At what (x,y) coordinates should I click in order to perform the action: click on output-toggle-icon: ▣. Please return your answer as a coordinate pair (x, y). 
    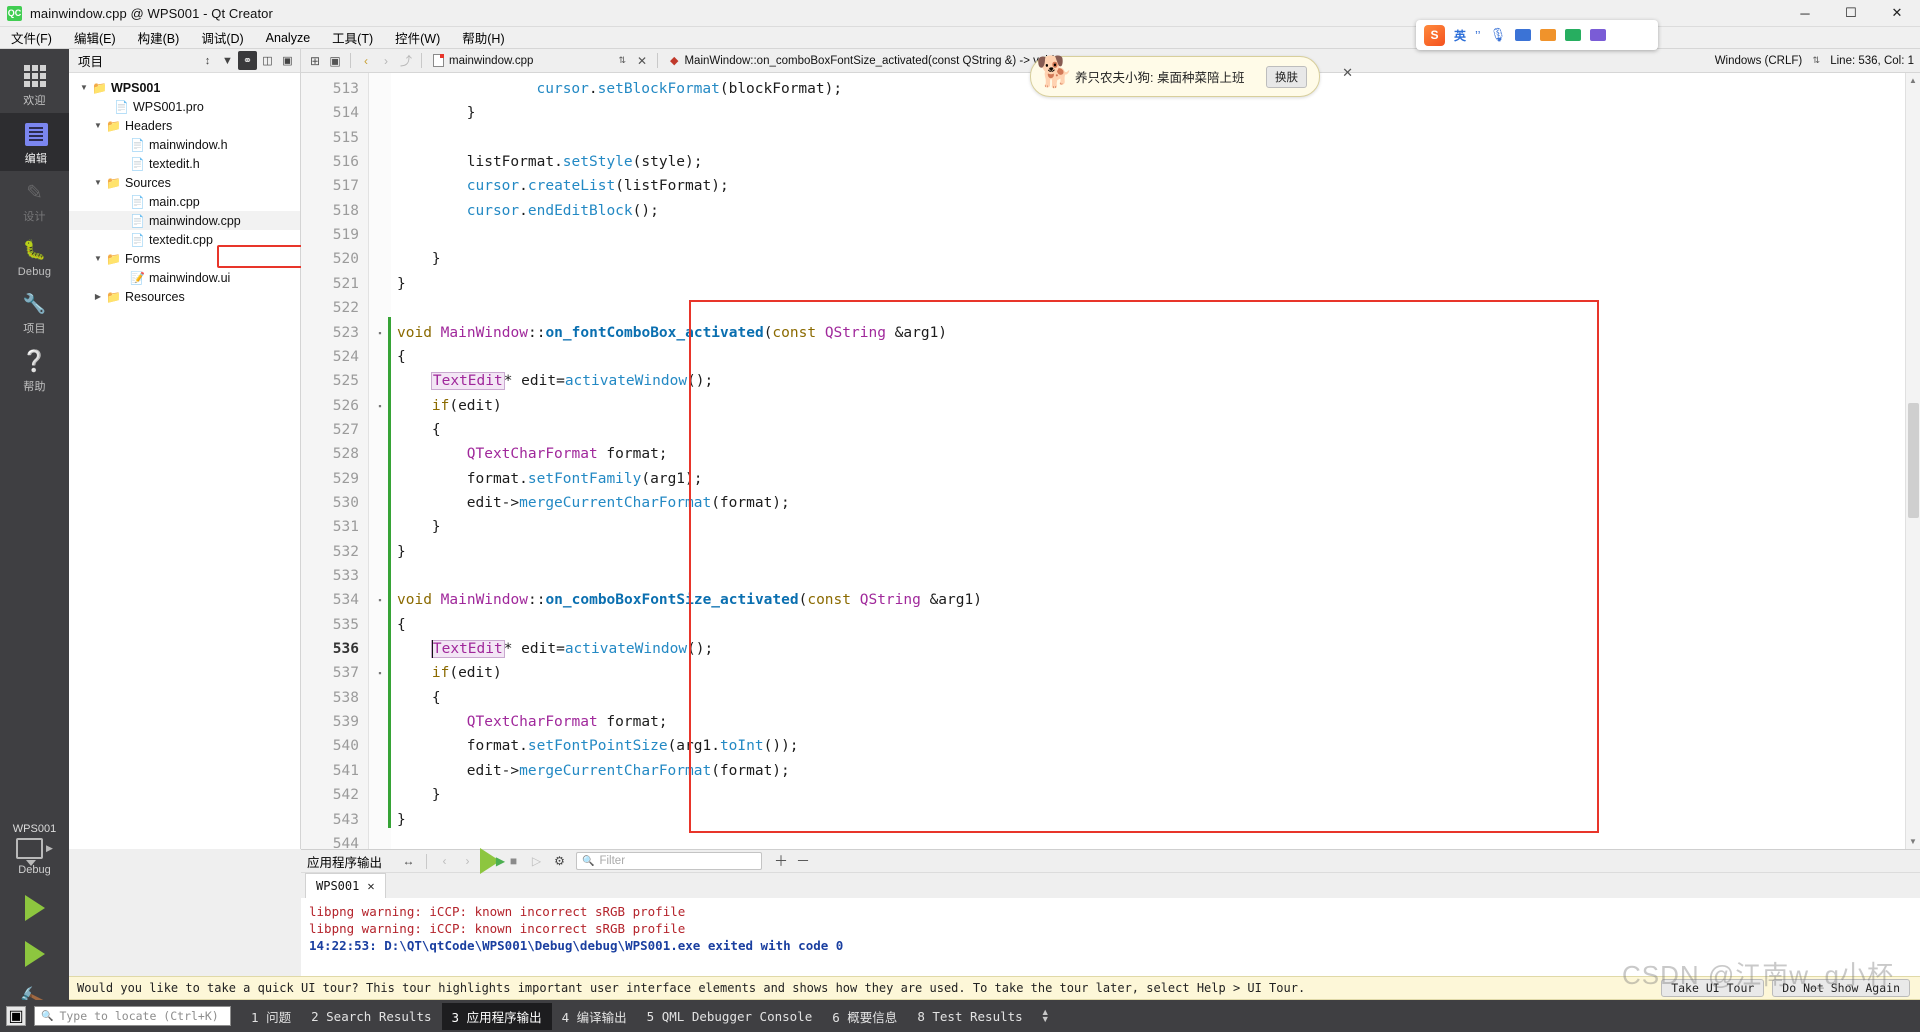
    Looking at the image, I should click on (16, 1016).